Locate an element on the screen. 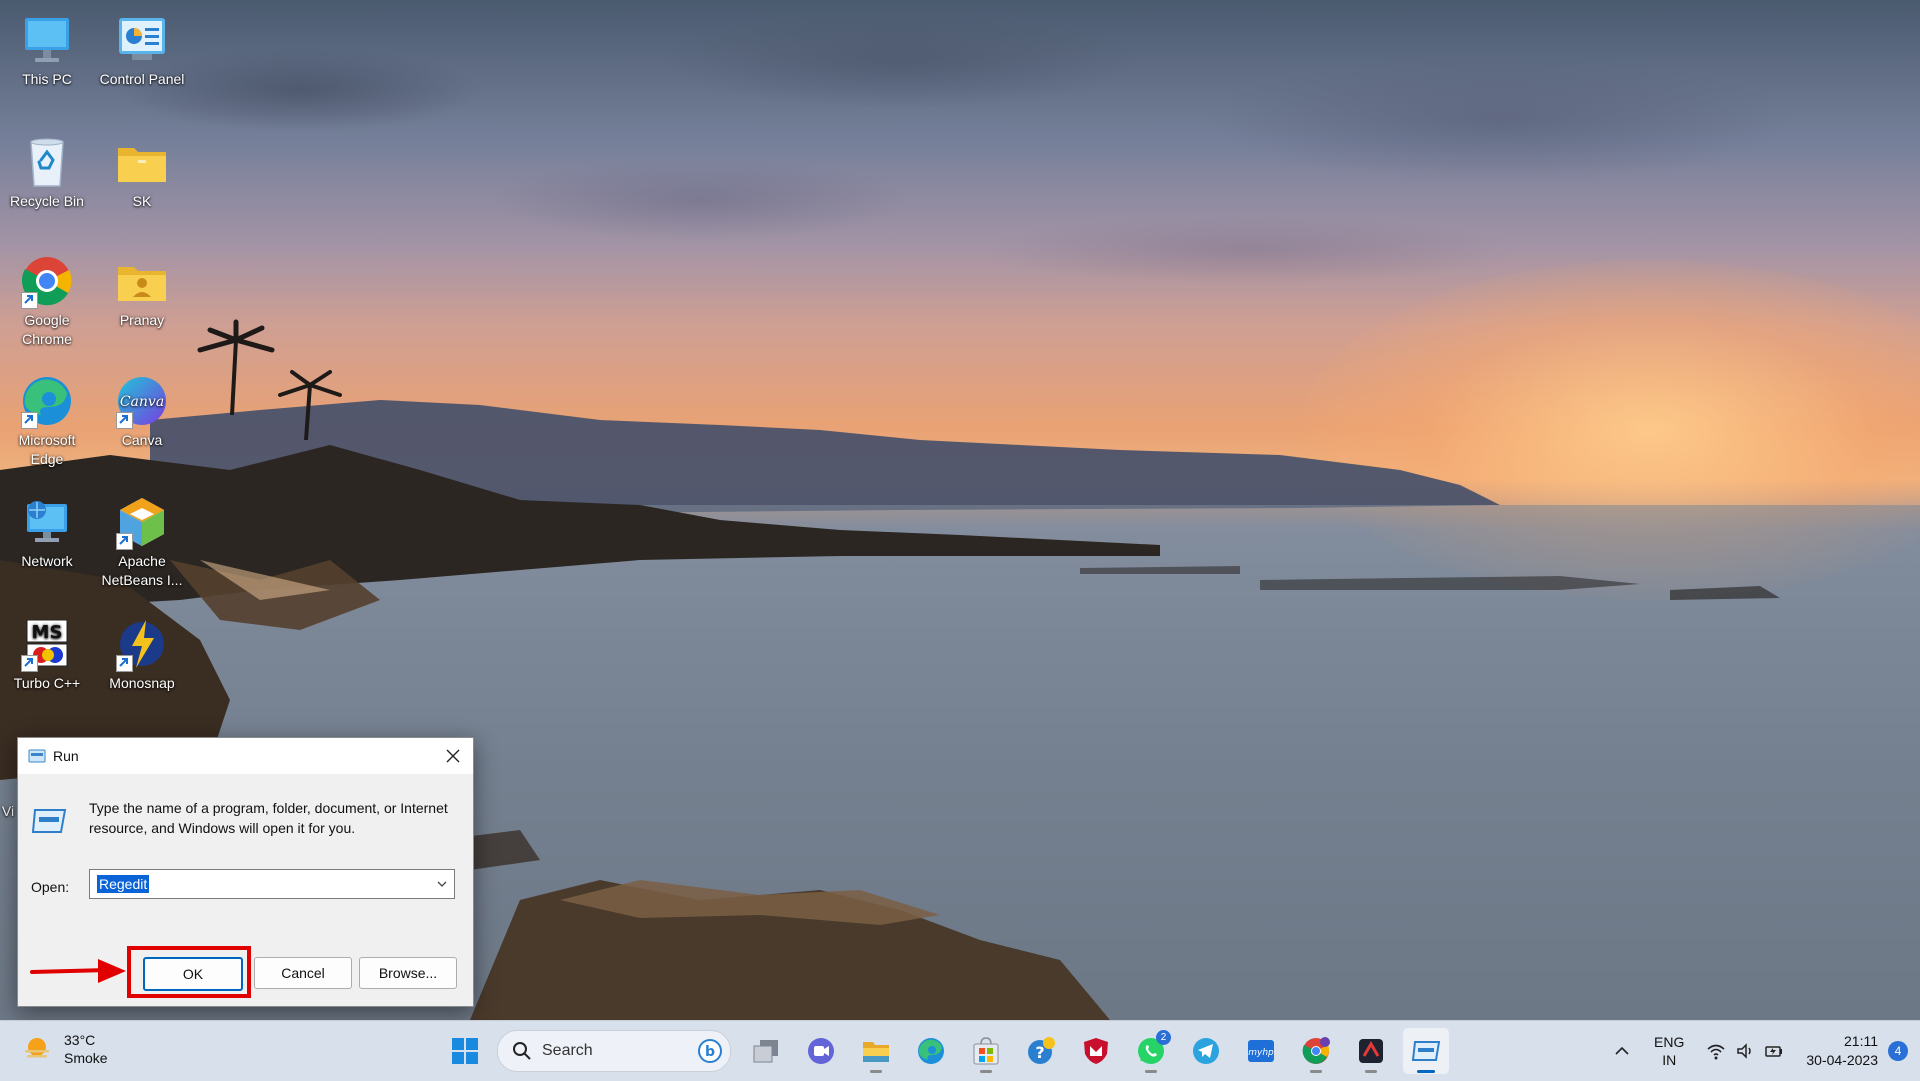 This screenshot has height=1081, width=1920. chevron-down-icon is located at coordinates (442, 884).